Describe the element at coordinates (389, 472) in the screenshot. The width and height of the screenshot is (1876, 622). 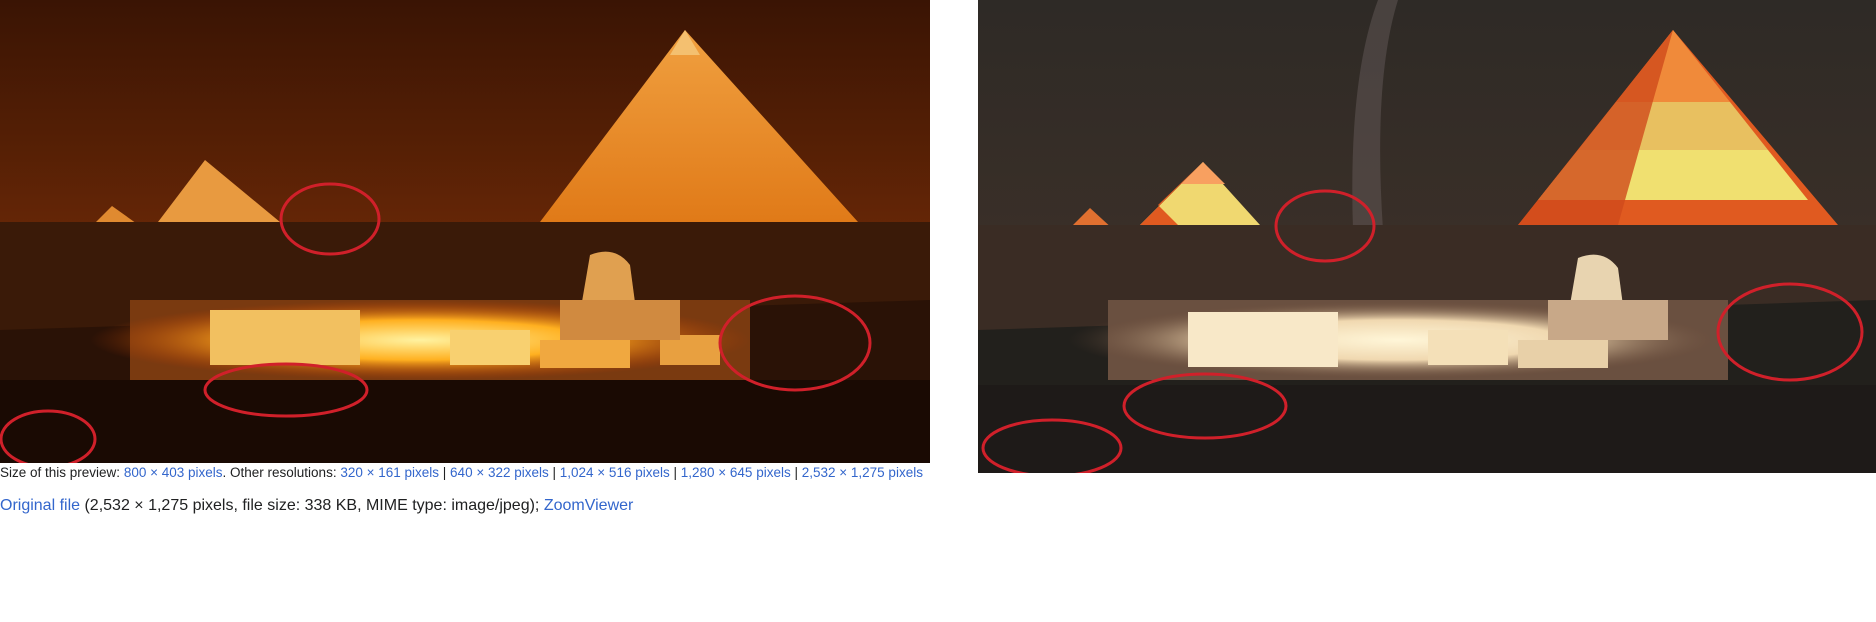
I see `resolution-link-320: 320 × 161 pixels` at that location.